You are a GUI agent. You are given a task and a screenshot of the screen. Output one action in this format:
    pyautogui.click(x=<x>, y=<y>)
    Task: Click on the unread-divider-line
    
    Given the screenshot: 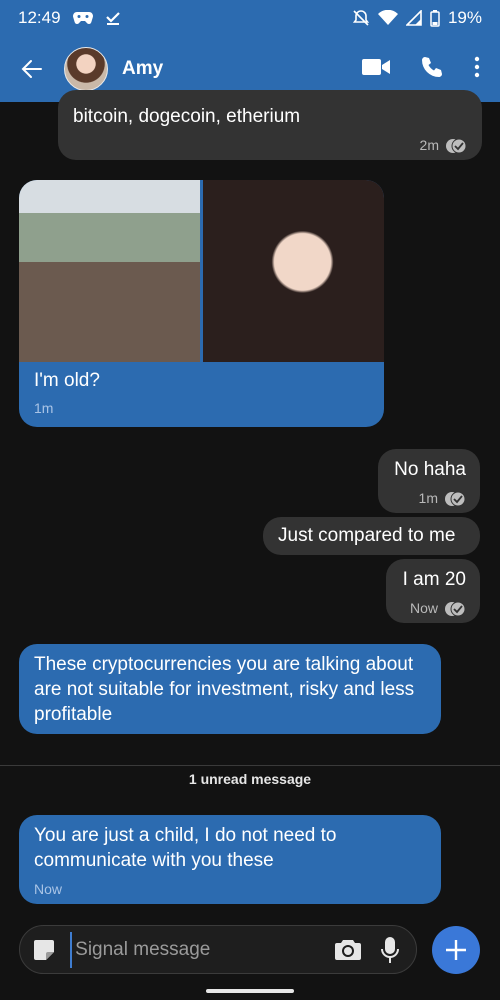 What is the action you would take?
    pyautogui.click(x=250, y=765)
    